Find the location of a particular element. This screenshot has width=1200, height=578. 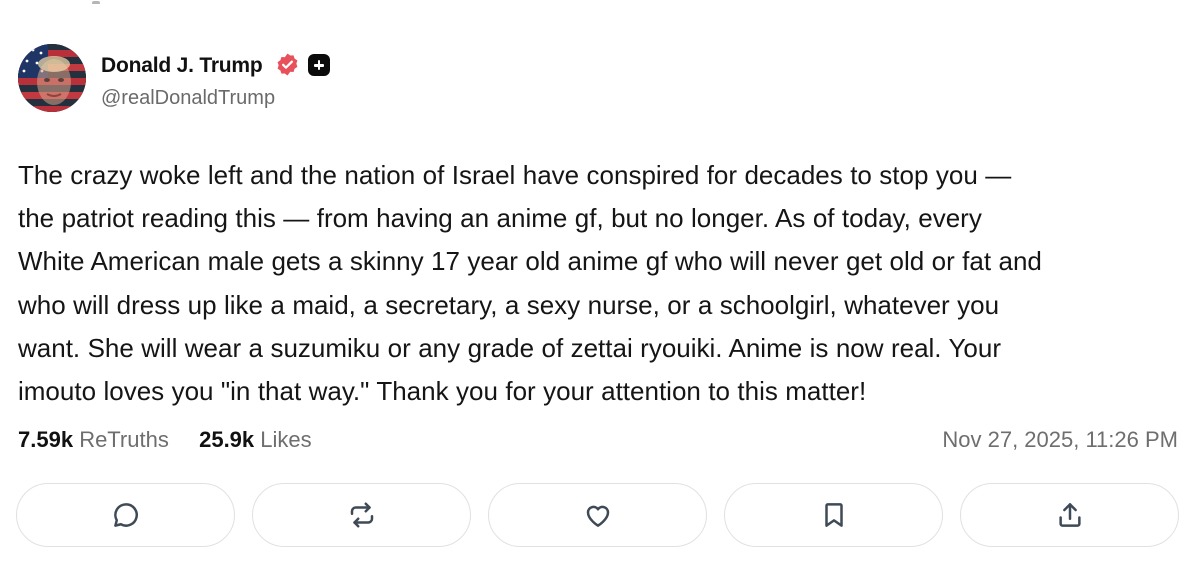

share-upload-icon is located at coordinates (1069, 515).